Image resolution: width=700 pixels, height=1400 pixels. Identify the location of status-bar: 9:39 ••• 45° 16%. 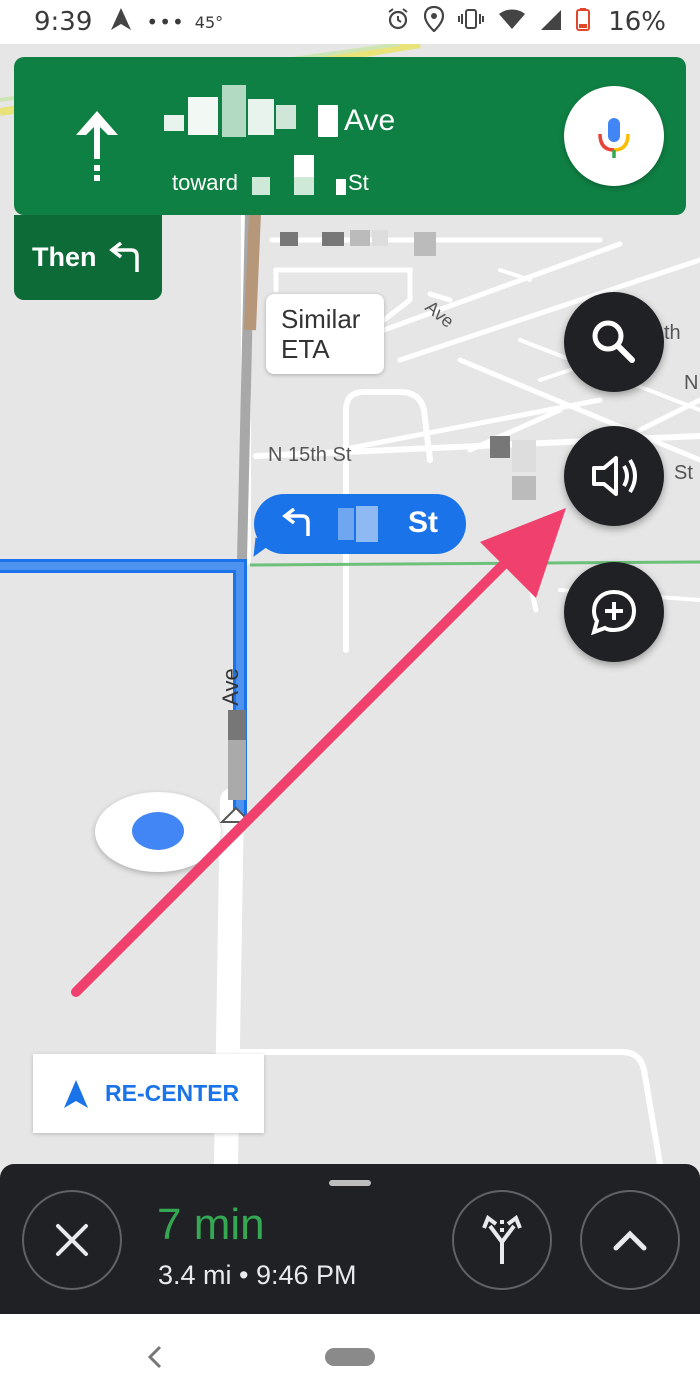
(350, 22).